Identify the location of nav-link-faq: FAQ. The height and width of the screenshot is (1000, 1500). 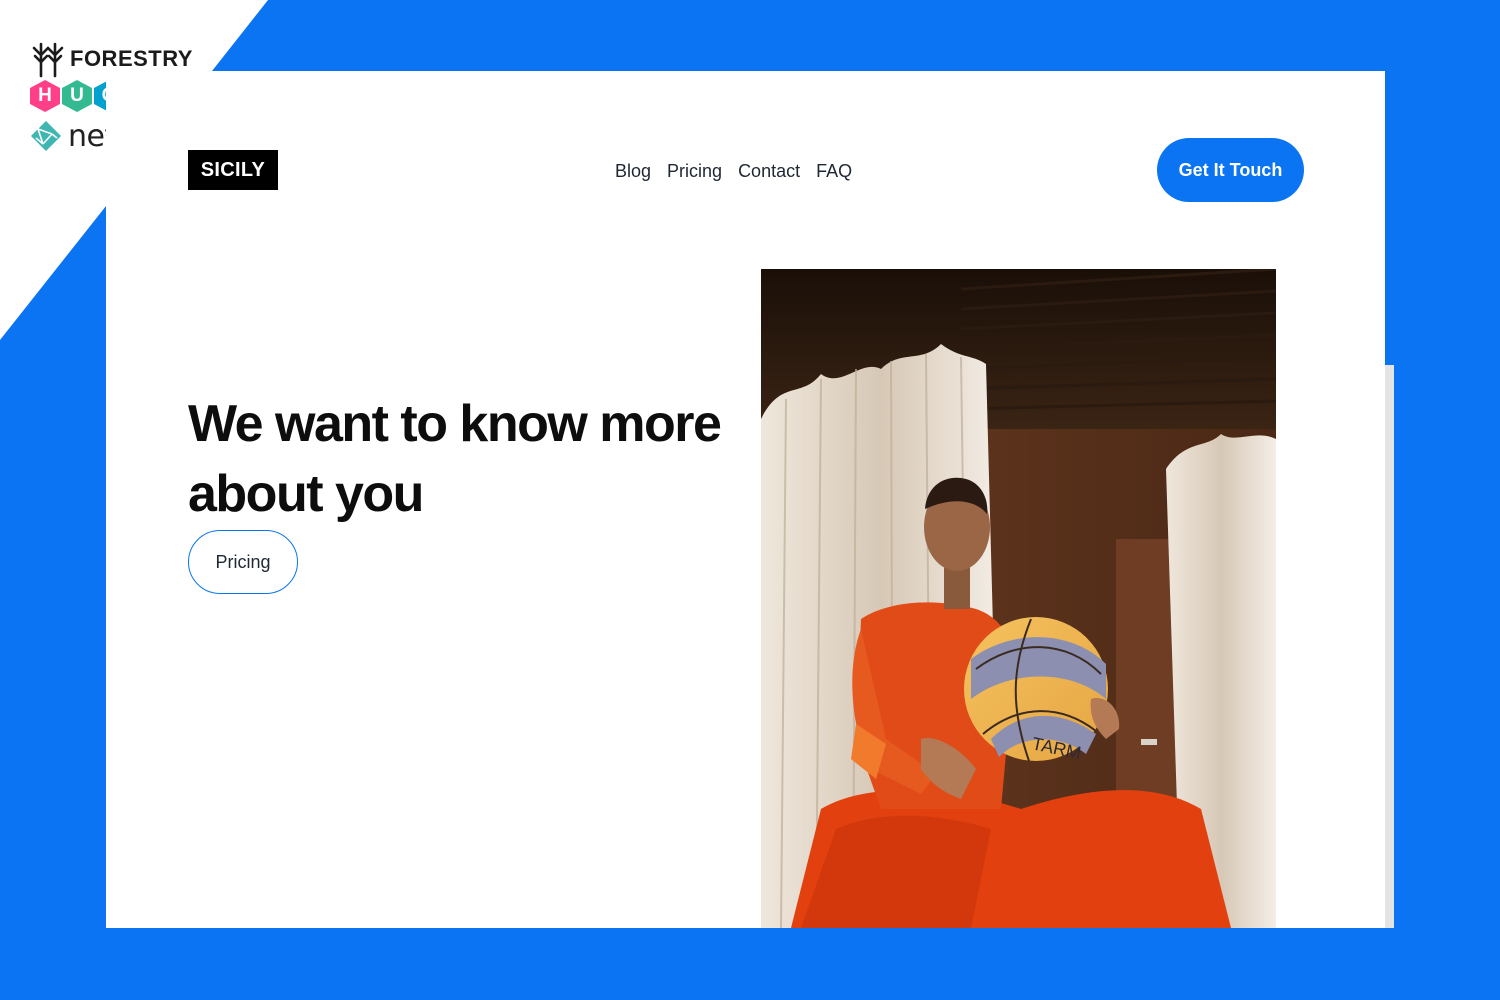
(834, 171).